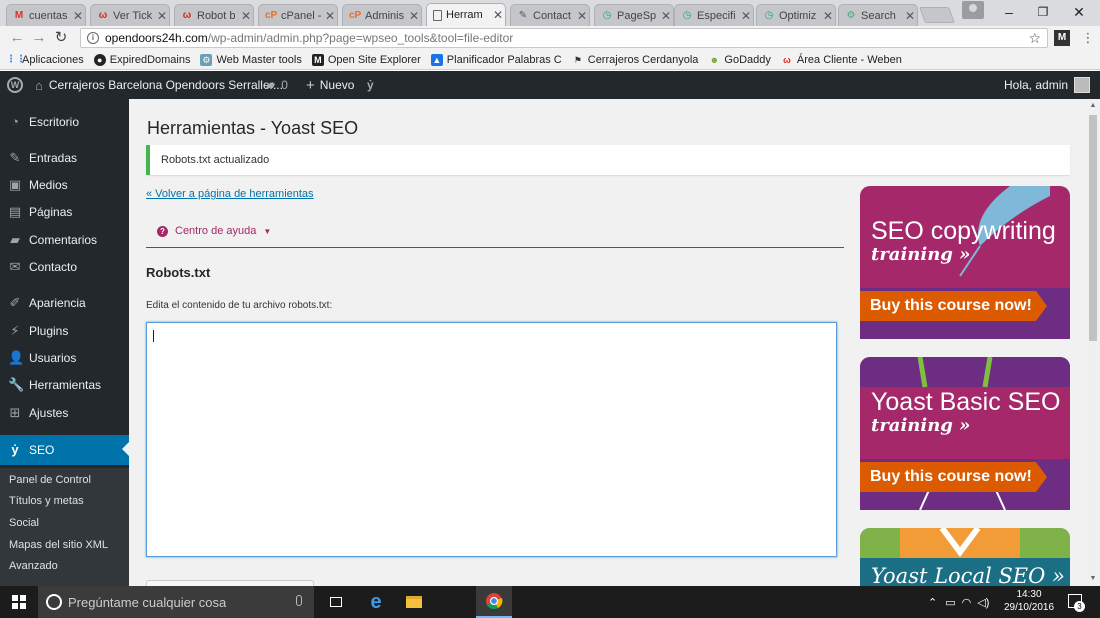  I want to click on forward-arrow-icon: →, so click(39, 38).